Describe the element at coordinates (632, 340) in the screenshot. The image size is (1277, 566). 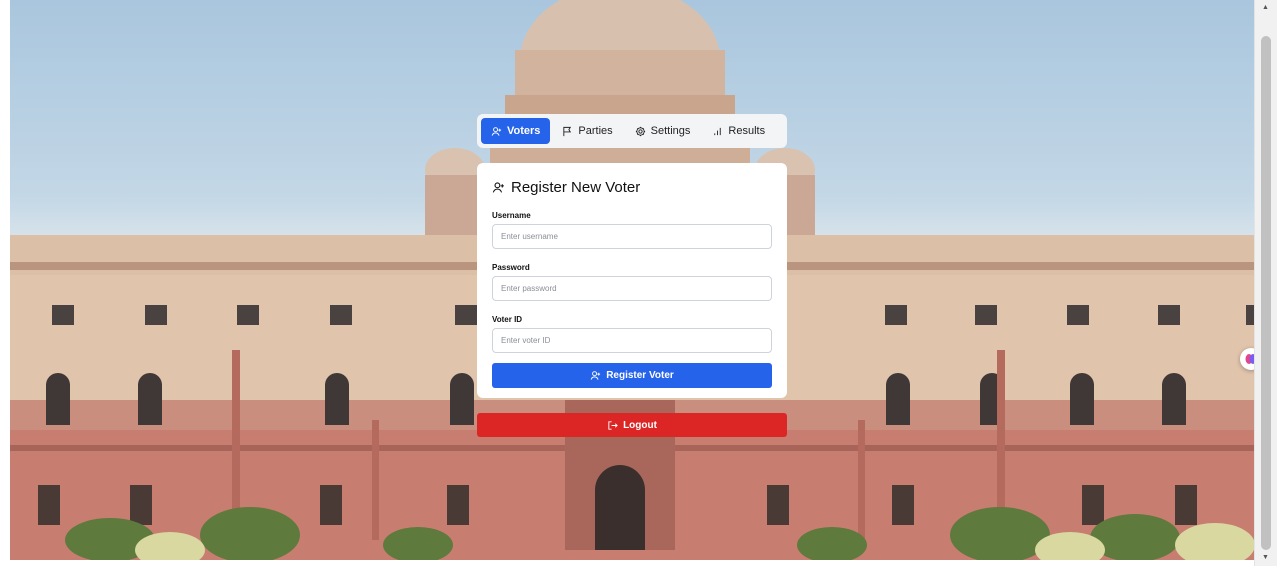
I see `voter-id-input` at that location.